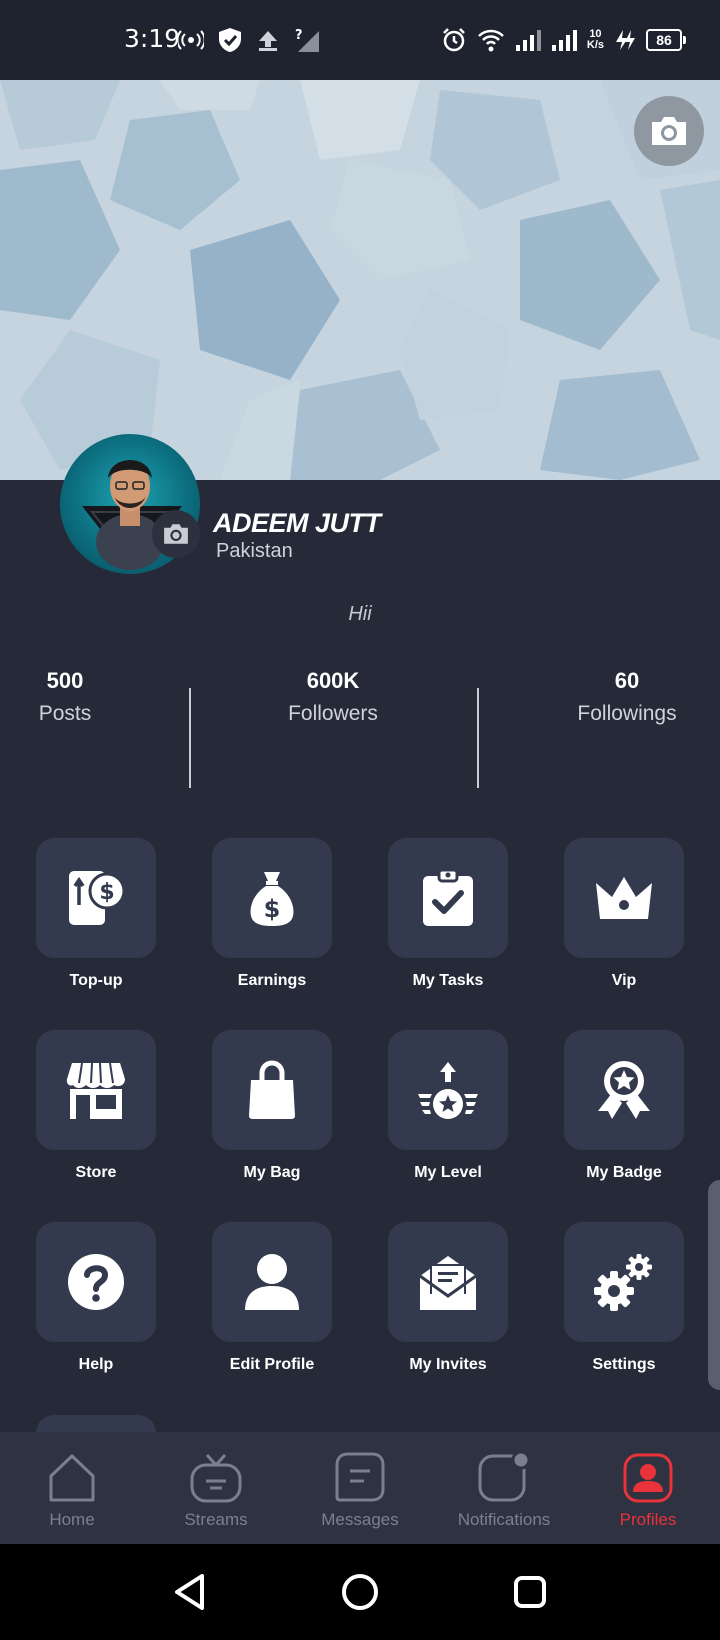 The height and width of the screenshot is (1640, 720). What do you see at coordinates (666, 40) in the screenshot?
I see `battery-indicator: 86` at bounding box center [666, 40].